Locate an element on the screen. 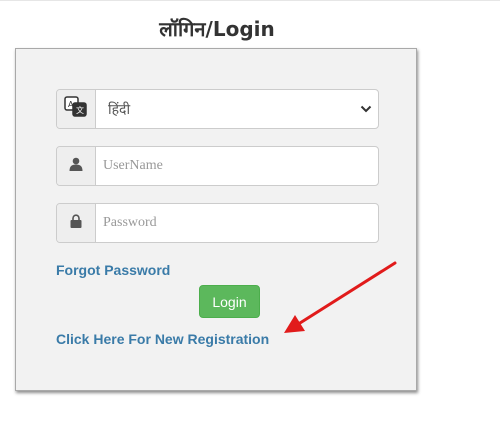 Image resolution: width=500 pixels, height=428 pixels. top-divider is located at coordinates (250, 0).